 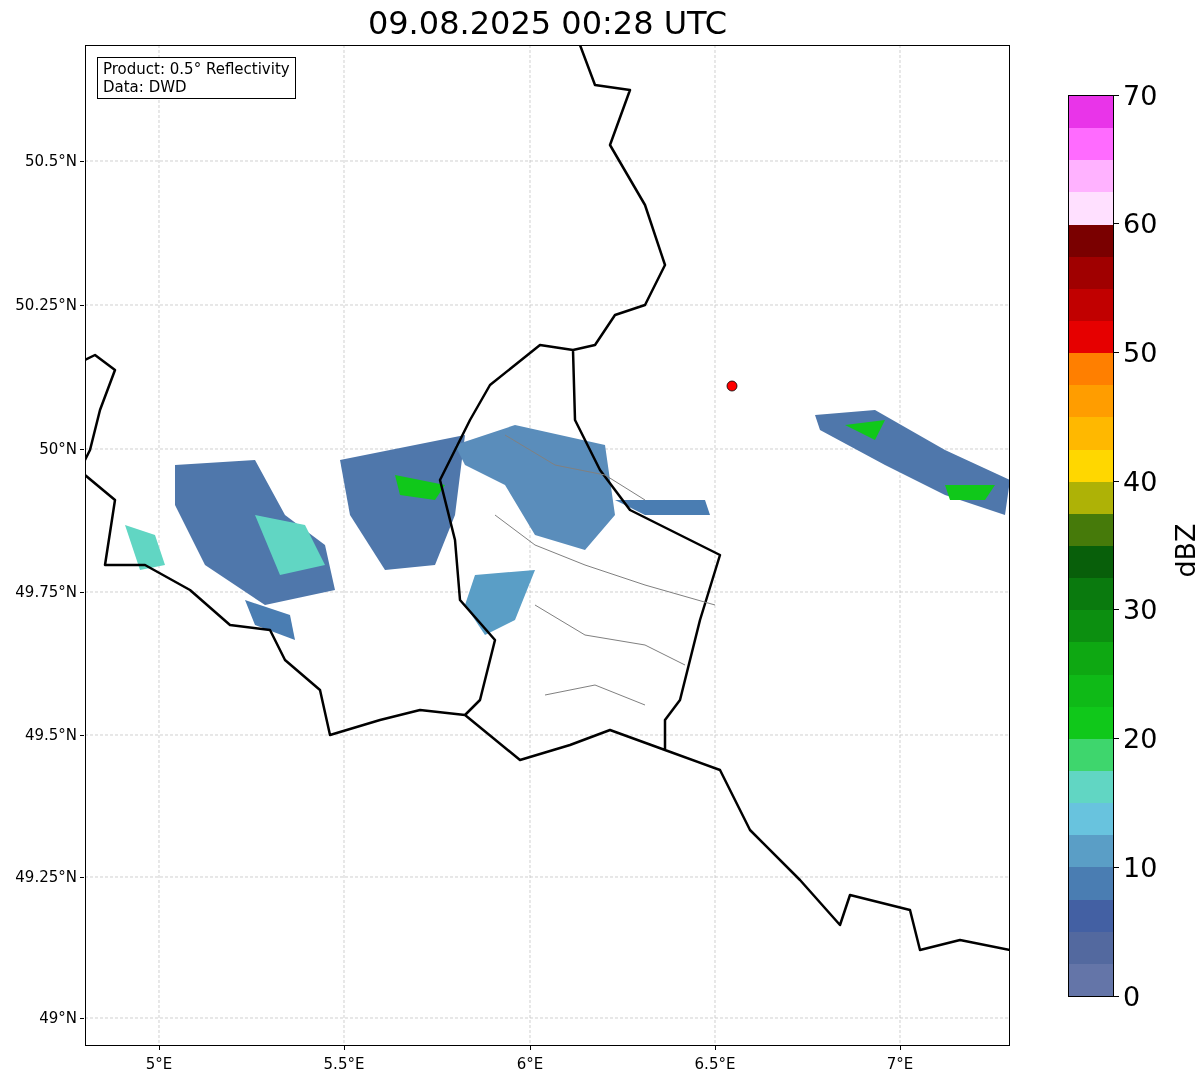 I want to click on longitude-label: 5.5°E, so click(x=344, y=1064).